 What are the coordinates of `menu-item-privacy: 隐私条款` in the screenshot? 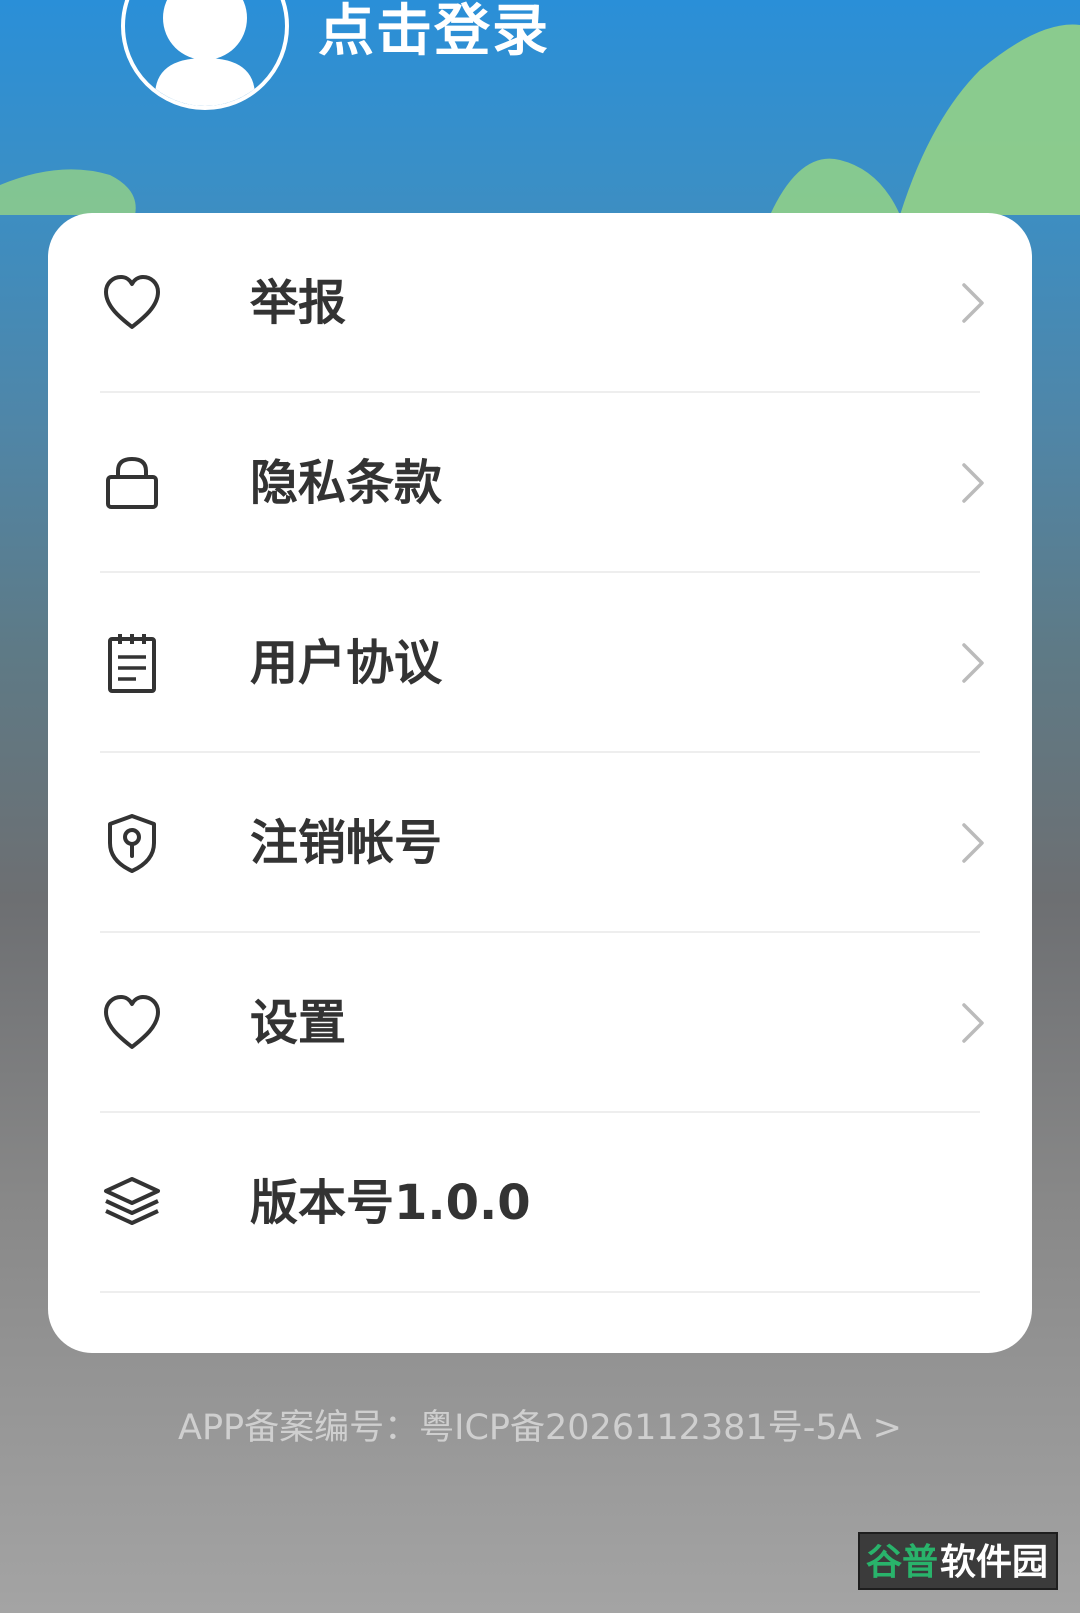 It's located at (542, 483).